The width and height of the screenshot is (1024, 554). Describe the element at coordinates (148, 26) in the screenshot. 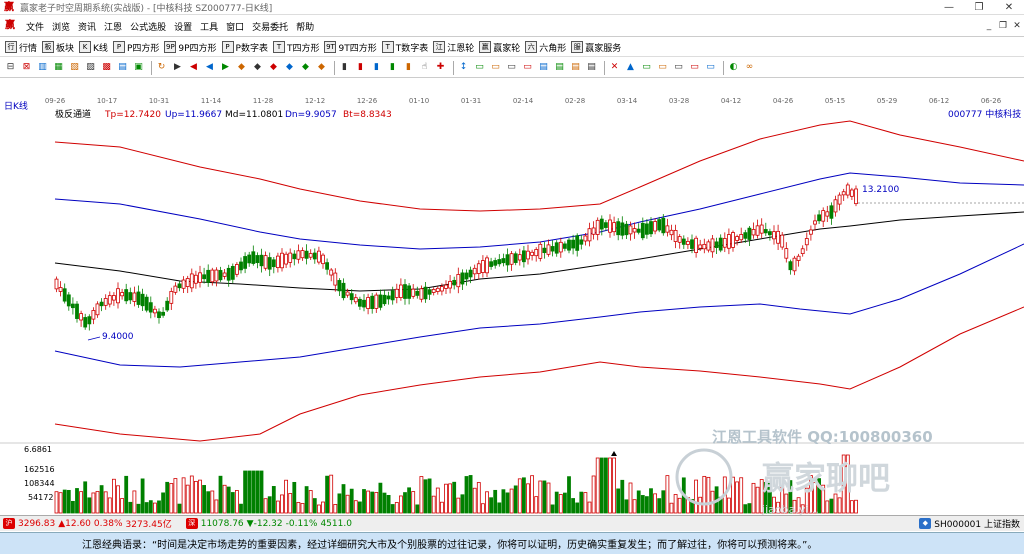

I see `menu-formula: 公式选股` at that location.